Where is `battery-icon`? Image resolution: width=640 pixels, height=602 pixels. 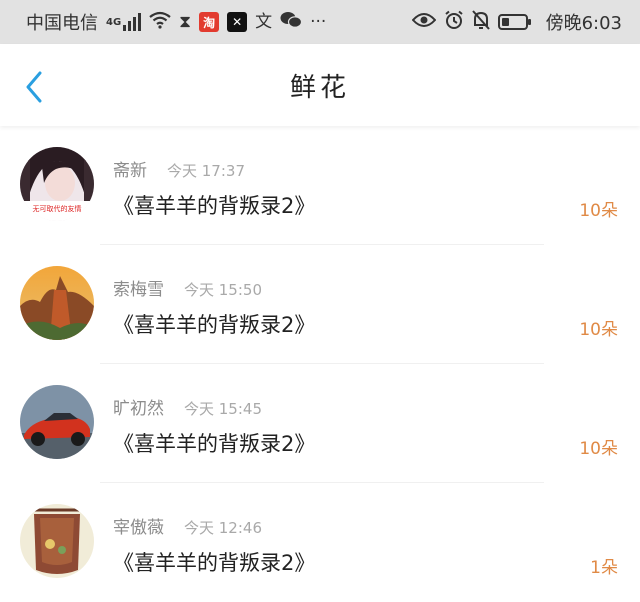 battery-icon is located at coordinates (514, 22).